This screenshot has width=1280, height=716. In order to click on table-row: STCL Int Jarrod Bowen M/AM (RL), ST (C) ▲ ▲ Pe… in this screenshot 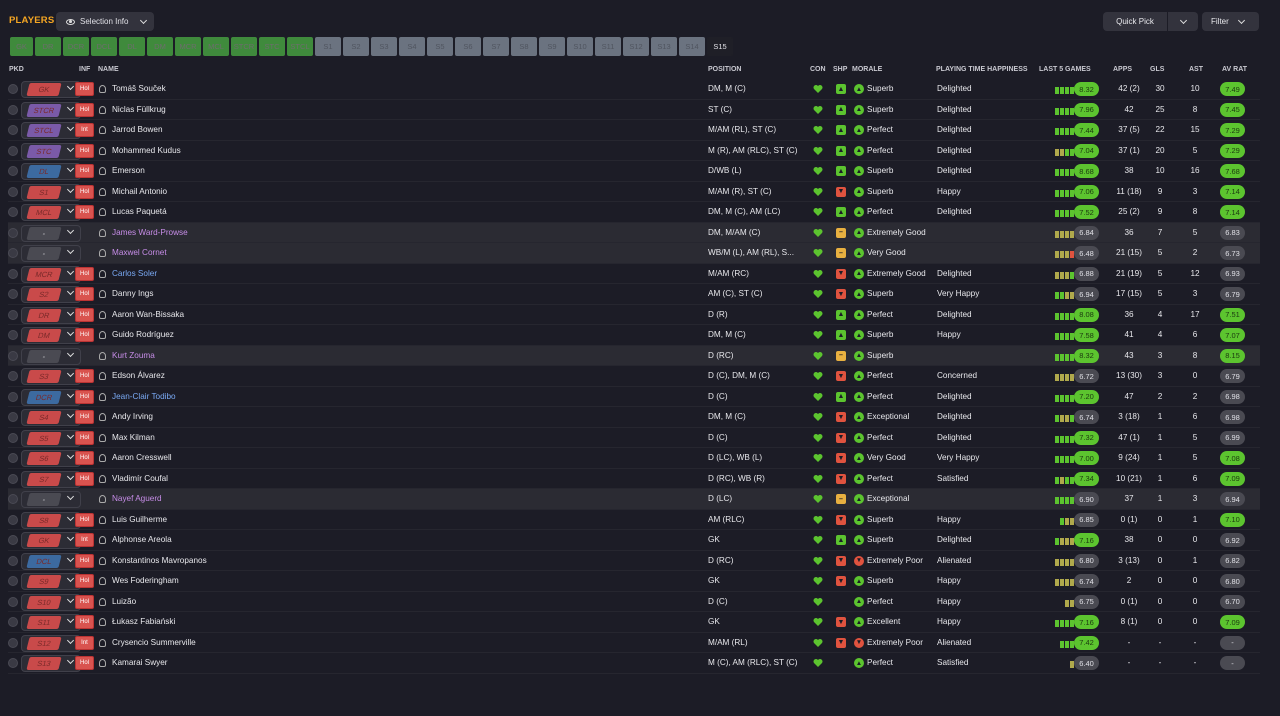, I will do `click(634, 130)`.